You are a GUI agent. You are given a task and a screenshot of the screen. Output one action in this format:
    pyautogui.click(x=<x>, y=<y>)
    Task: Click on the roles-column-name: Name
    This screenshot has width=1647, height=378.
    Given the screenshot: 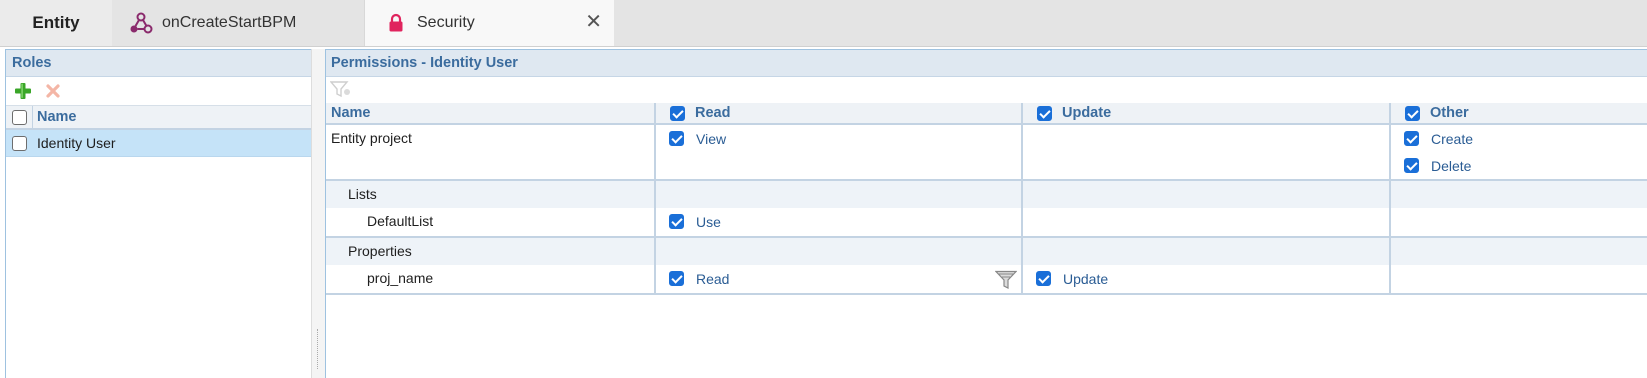 What is the action you would take?
    pyautogui.click(x=55, y=117)
    